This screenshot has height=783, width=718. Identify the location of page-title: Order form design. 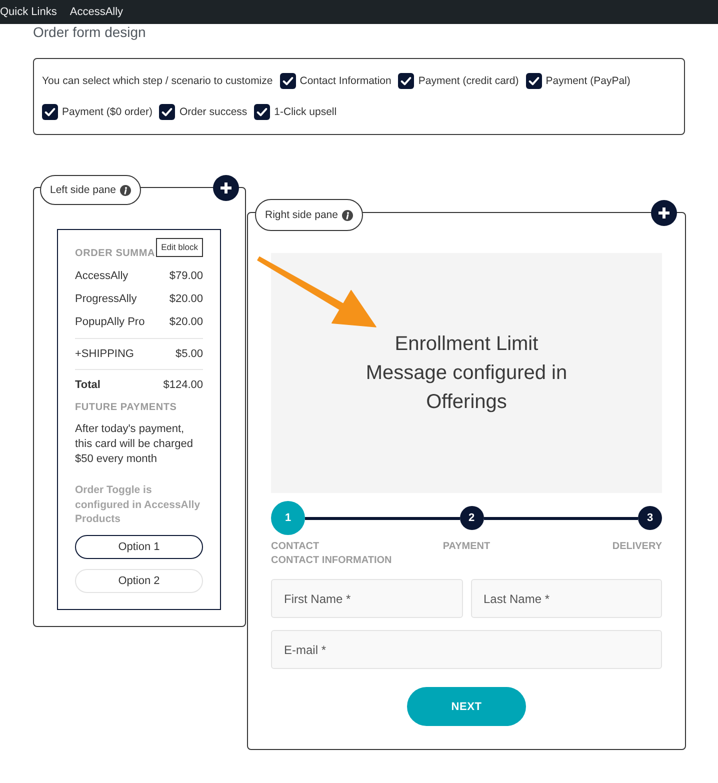
(89, 32).